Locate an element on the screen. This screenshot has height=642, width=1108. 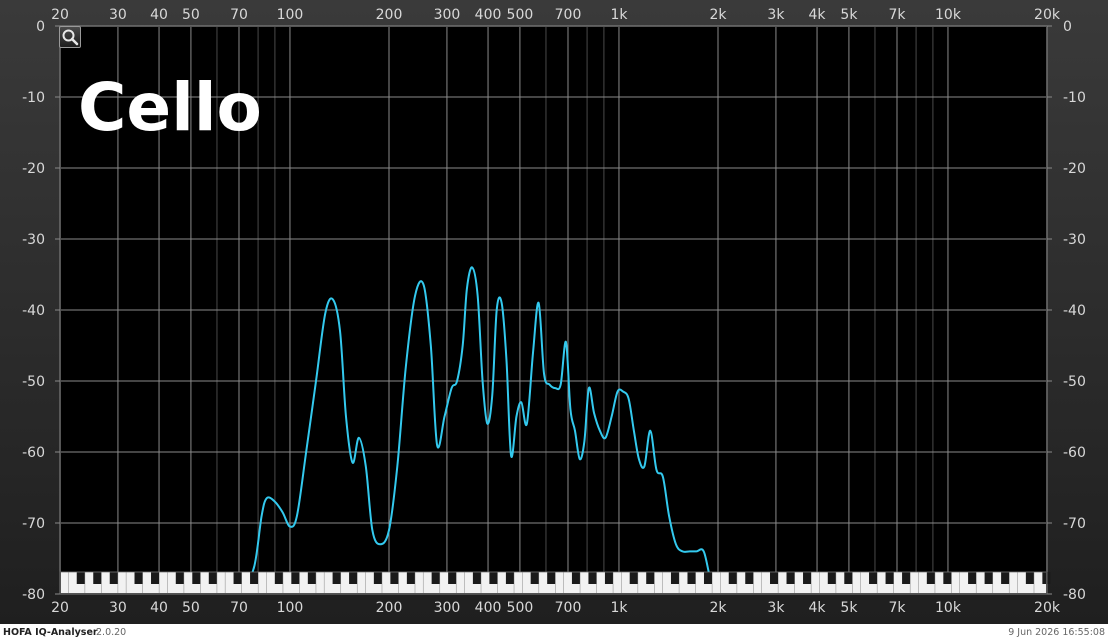
x-tick-label-top: 100 is located at coordinates (290, 15).